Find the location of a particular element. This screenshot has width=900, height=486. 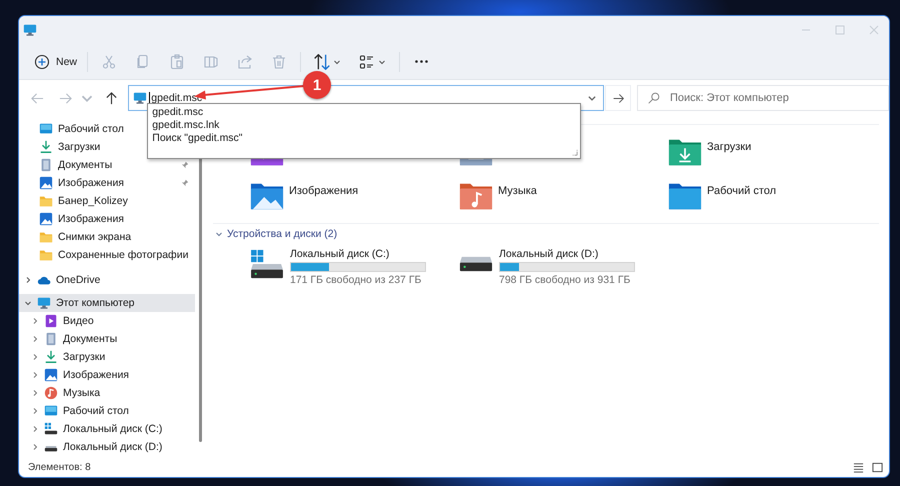

folder-item: Загрузки is located at coordinates (710, 152).